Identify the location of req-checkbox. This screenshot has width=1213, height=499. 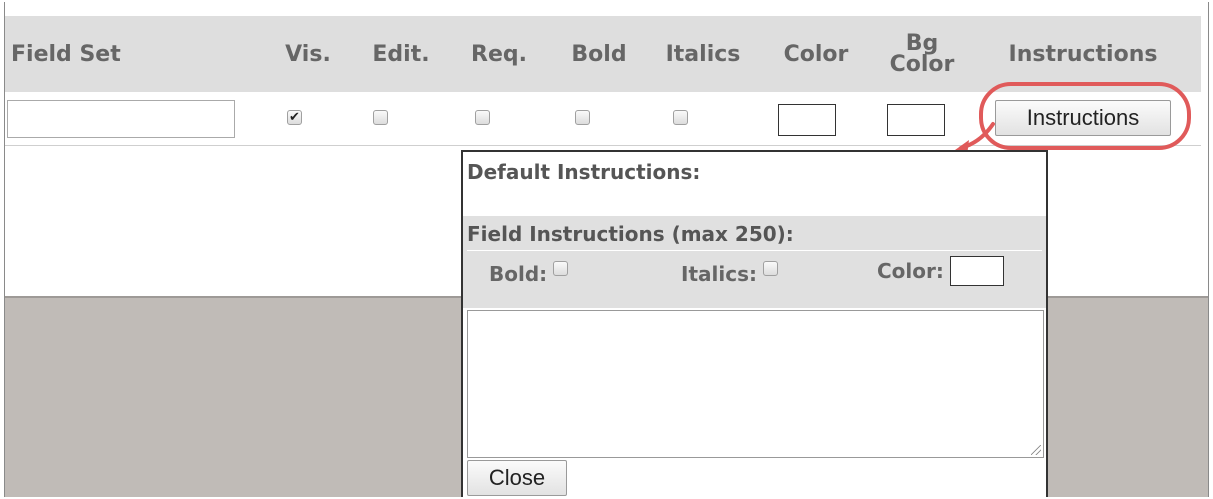
(482, 117).